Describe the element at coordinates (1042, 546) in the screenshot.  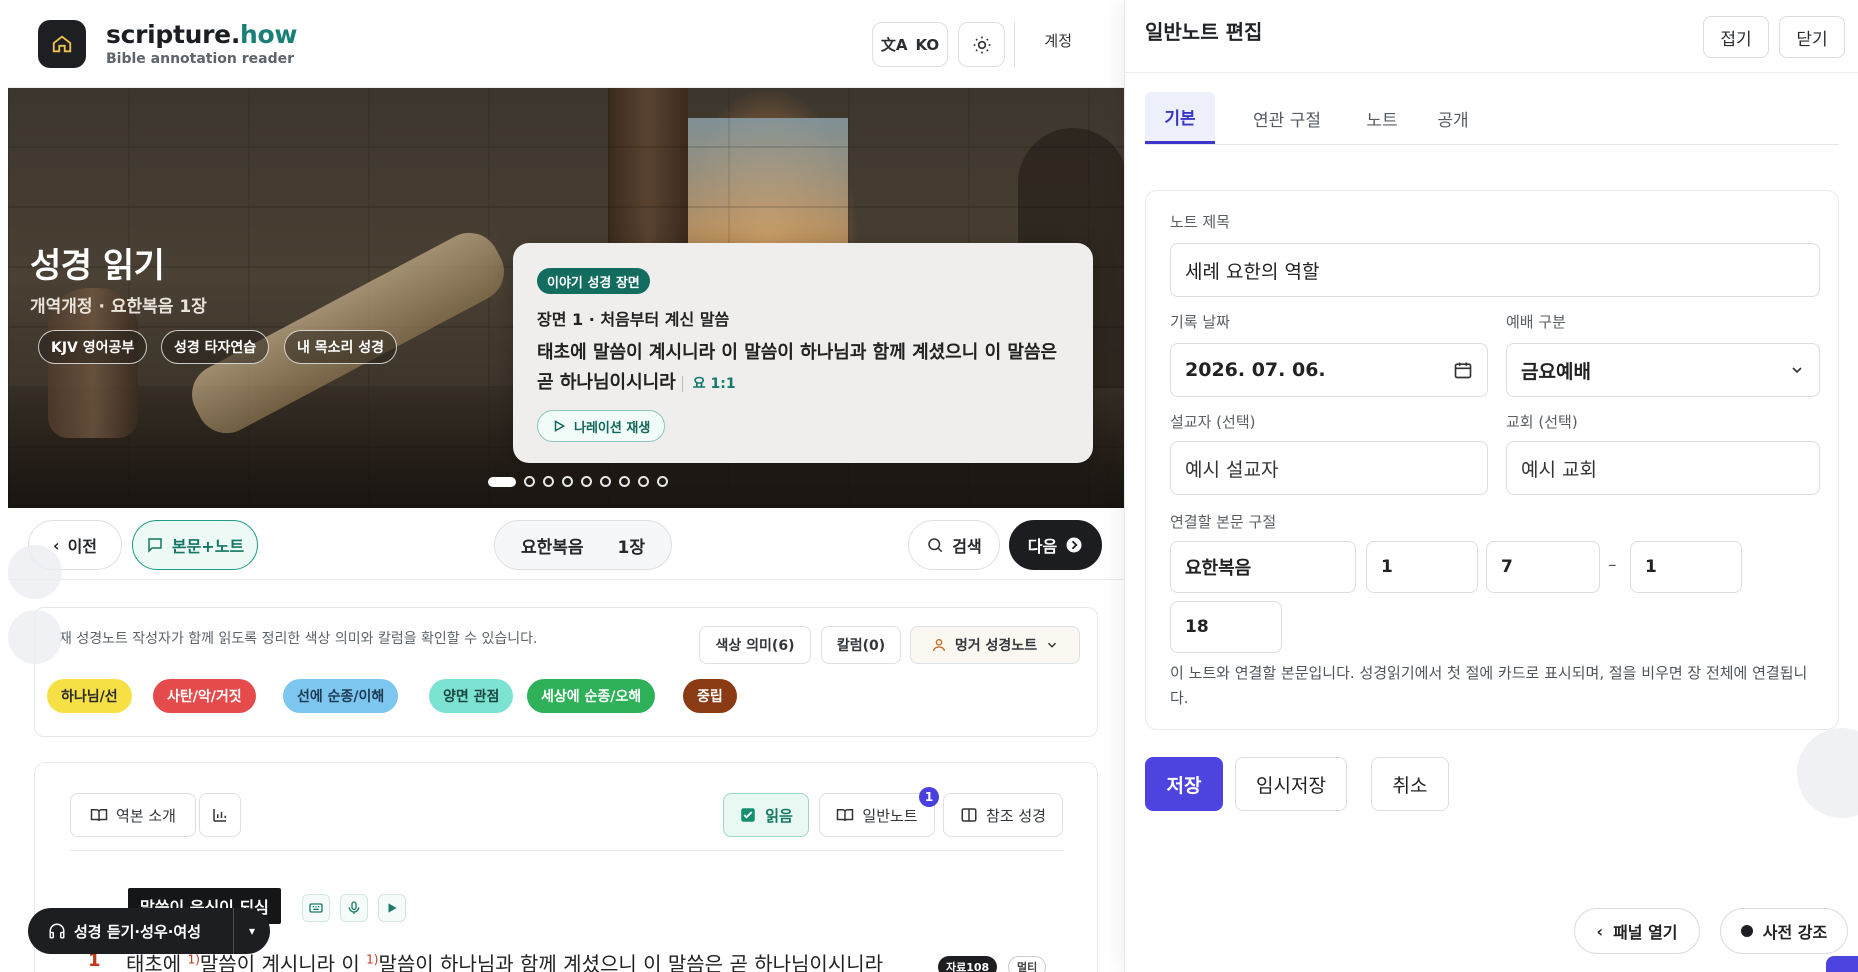
I see `next-label: 다음` at that location.